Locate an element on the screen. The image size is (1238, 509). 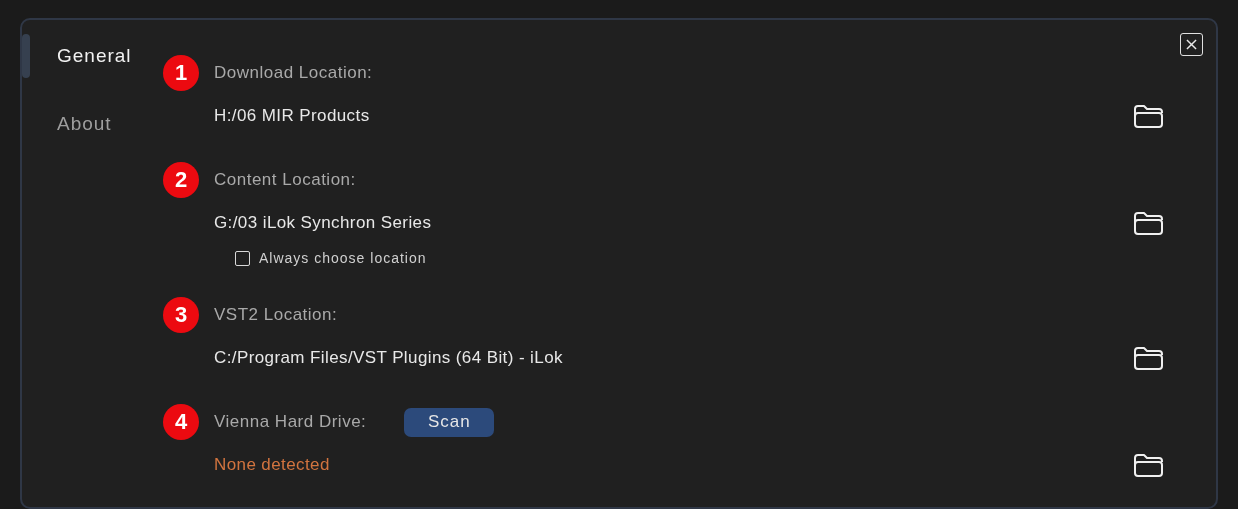
checkbox-label: Always choose location is located at coordinates (343, 258).